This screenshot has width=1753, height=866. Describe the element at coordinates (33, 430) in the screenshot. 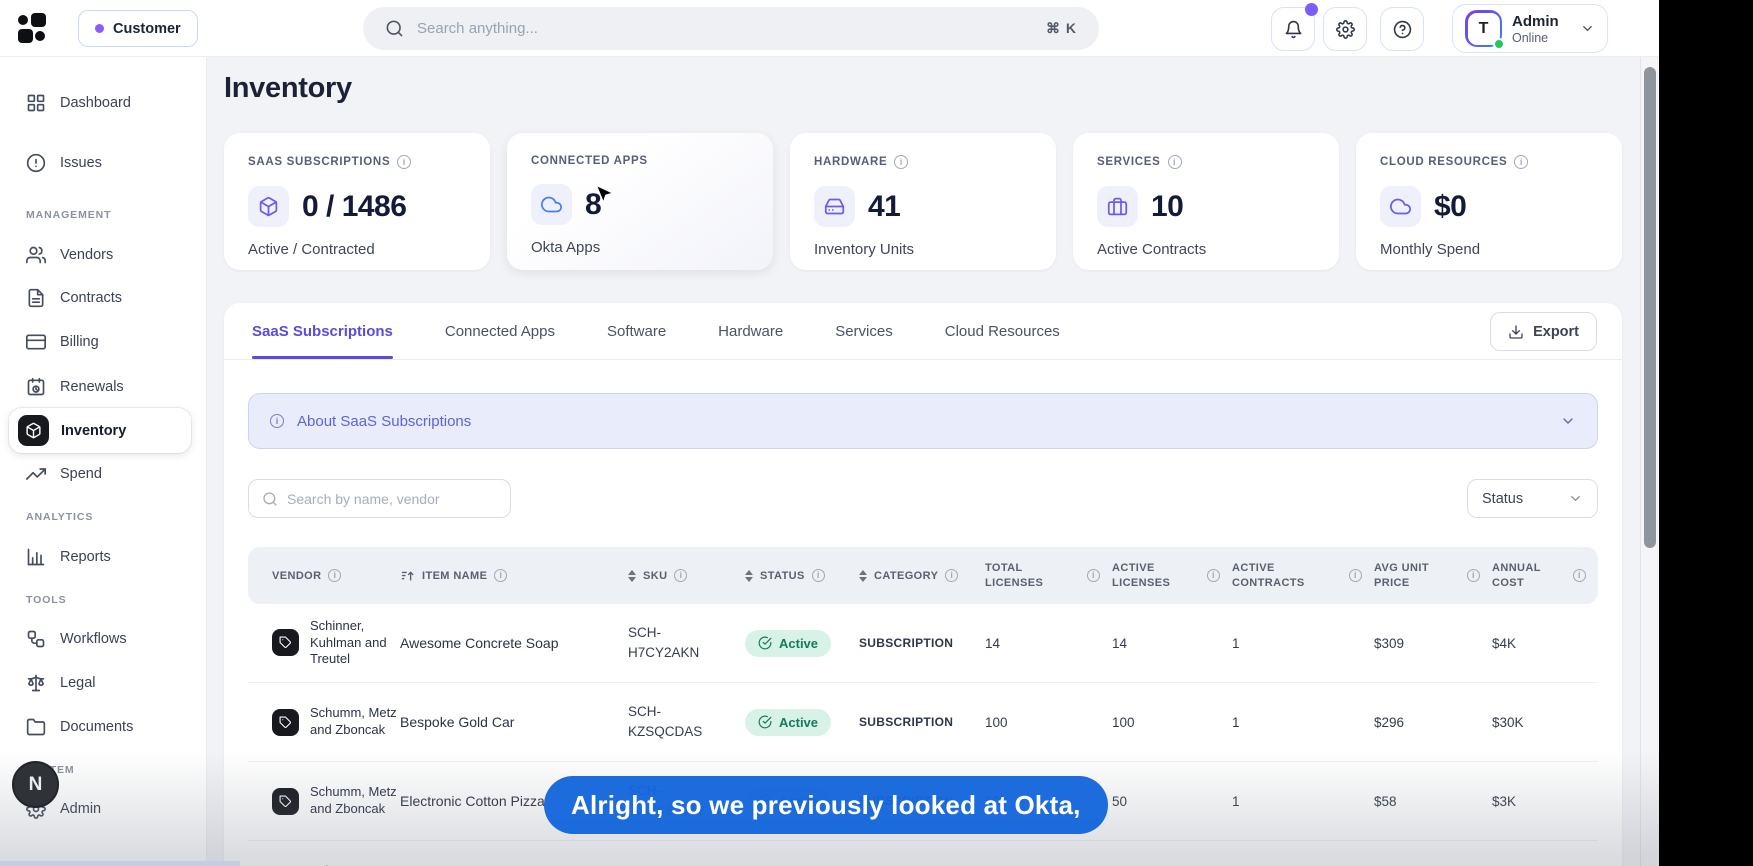

I see `inventory-icon` at that location.